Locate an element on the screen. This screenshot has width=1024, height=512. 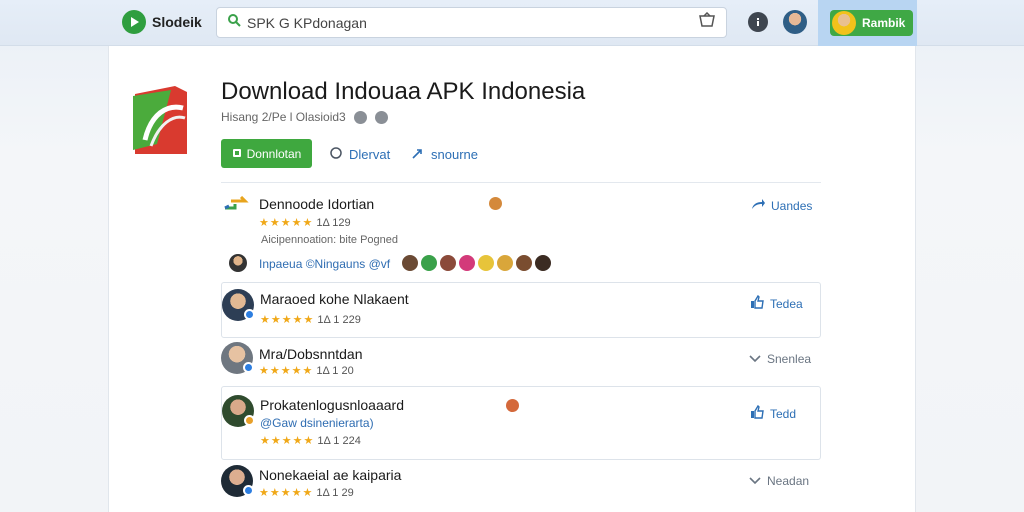
share-label: snourne is located at coordinates (454, 154).